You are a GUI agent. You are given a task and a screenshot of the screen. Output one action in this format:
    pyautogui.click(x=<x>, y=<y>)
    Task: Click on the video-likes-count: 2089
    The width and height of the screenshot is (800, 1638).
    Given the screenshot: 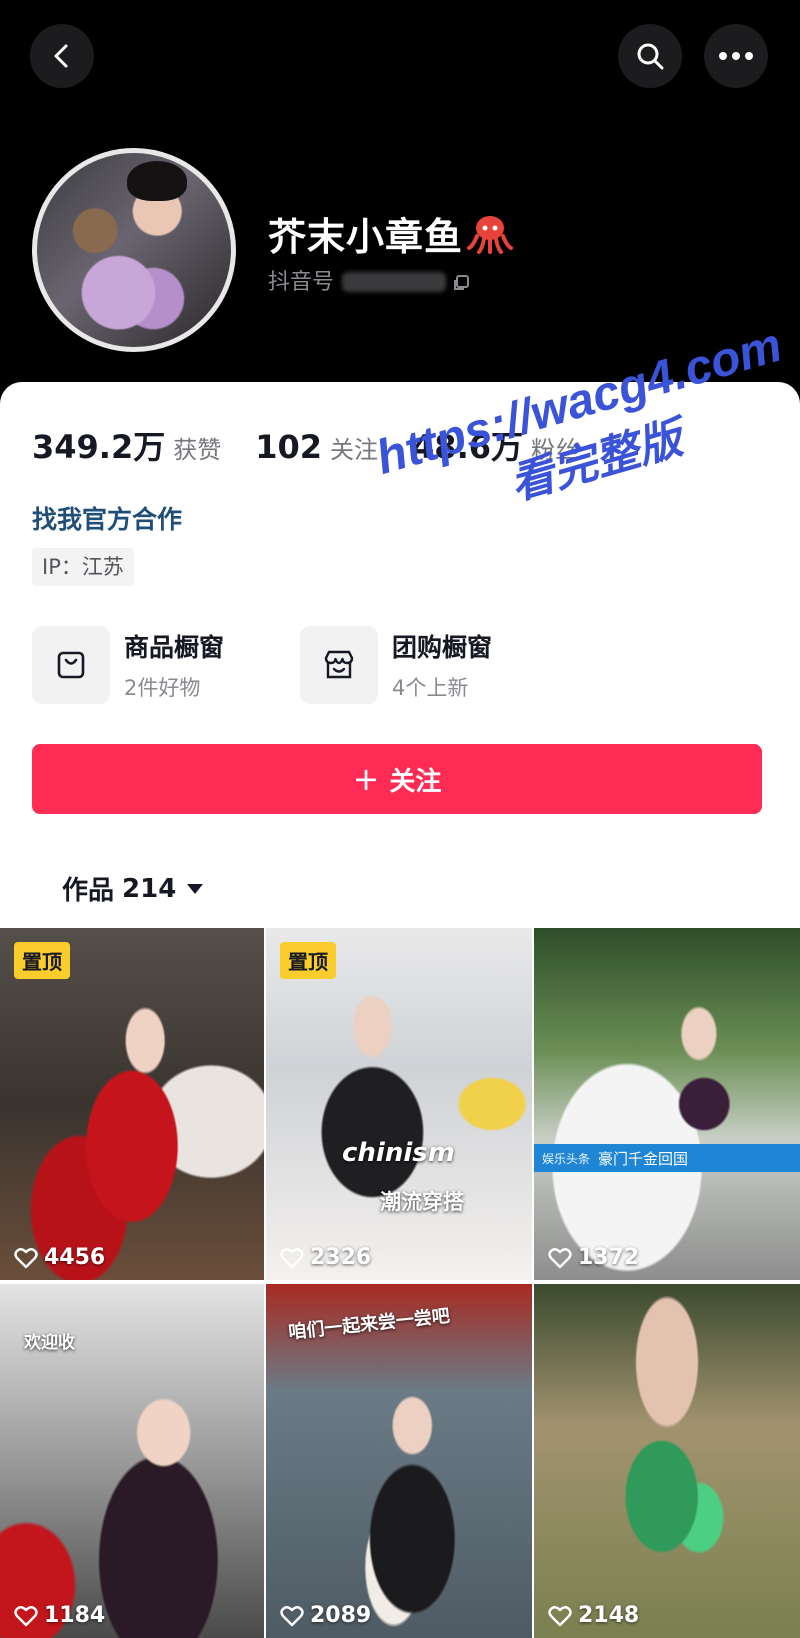 What is the action you would take?
    pyautogui.click(x=341, y=1615)
    